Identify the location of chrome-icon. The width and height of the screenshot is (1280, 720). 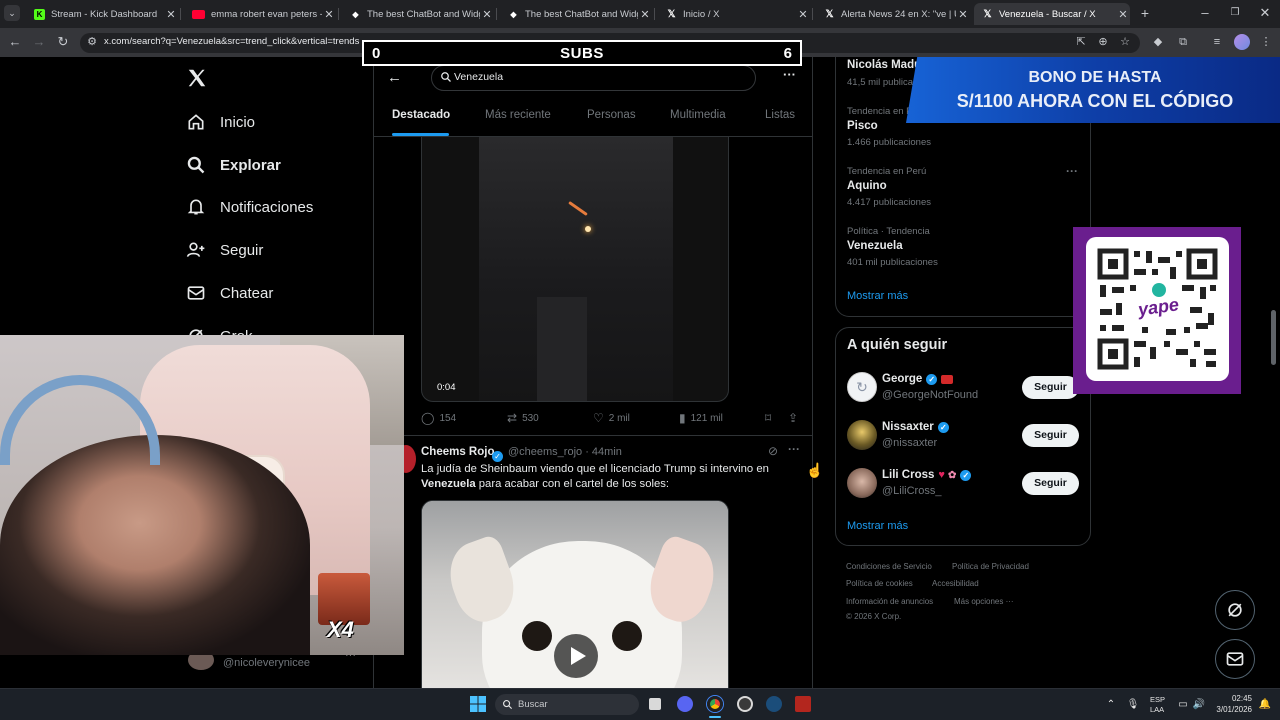
(715, 704).